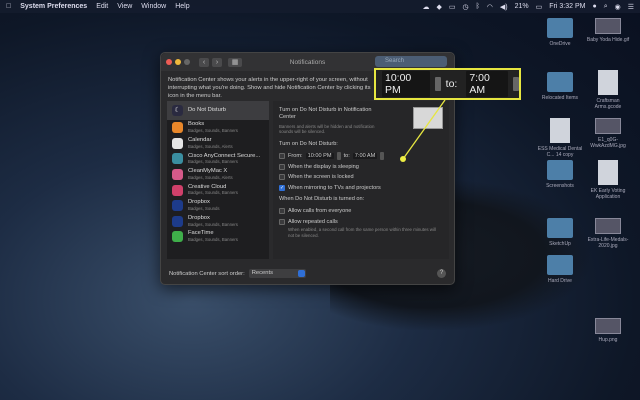 The width and height of the screenshot is (640, 400). Describe the element at coordinates (438, 84) in the screenshot. I see `callout-from-stepper` at that location.